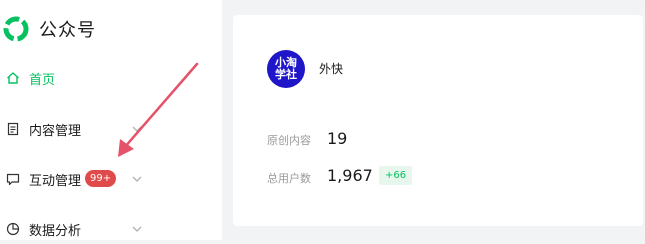  Describe the element at coordinates (55, 231) in the screenshot. I see `sidebar-item-label: 数据分析` at that location.